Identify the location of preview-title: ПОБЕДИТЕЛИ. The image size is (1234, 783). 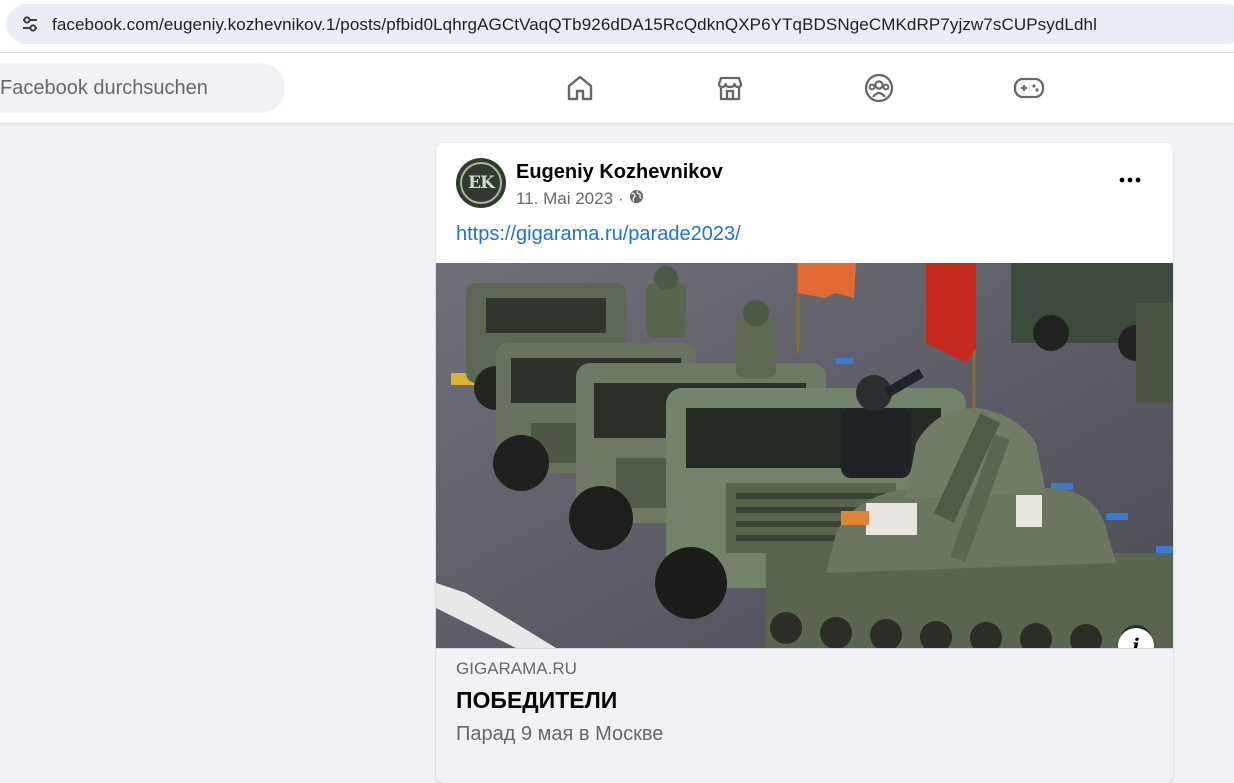
(536, 700).